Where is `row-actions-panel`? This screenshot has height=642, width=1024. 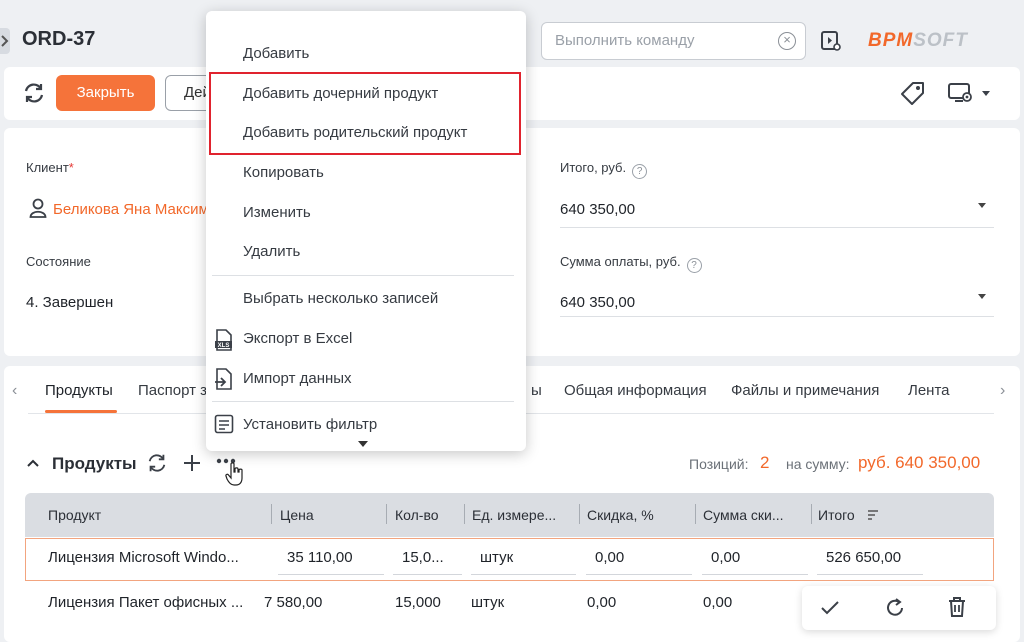 row-actions-panel is located at coordinates (899, 608).